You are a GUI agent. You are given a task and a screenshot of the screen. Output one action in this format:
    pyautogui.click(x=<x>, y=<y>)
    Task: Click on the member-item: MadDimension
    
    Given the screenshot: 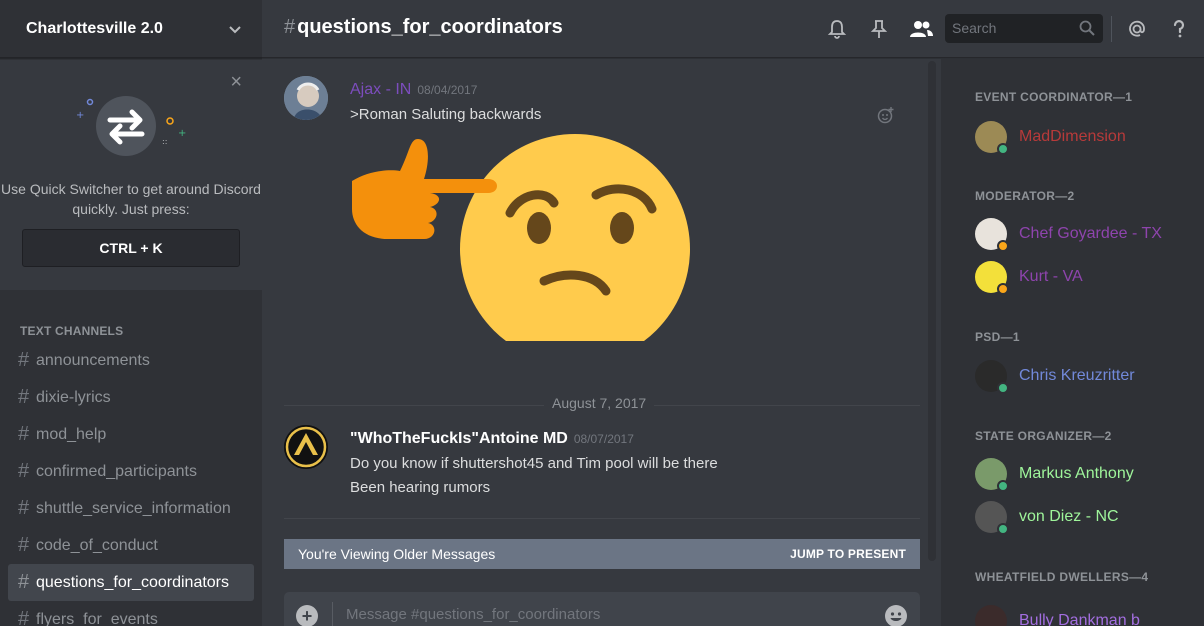 What is the action you would take?
    pyautogui.click(x=1050, y=137)
    